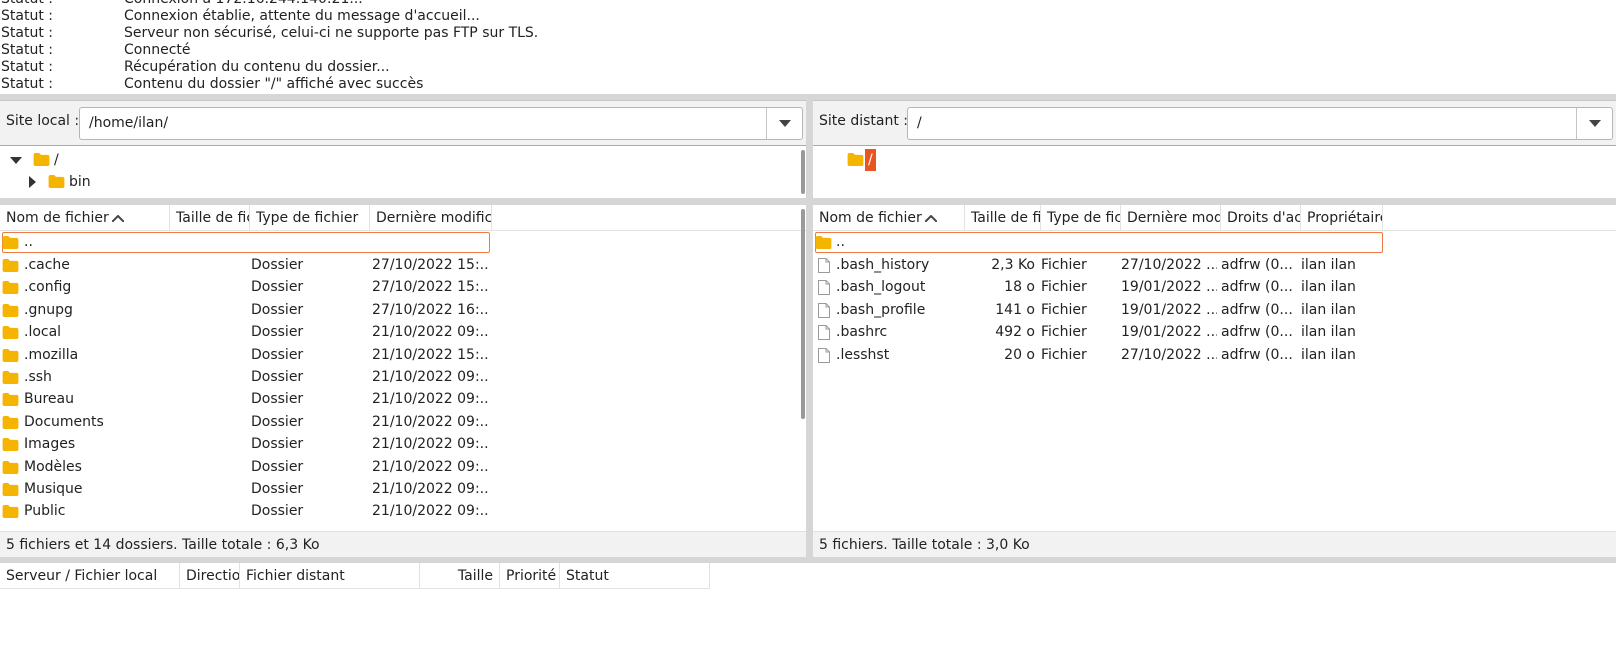 The image size is (1616, 654). What do you see at coordinates (824, 265) in the screenshot?
I see `file-icon` at bounding box center [824, 265].